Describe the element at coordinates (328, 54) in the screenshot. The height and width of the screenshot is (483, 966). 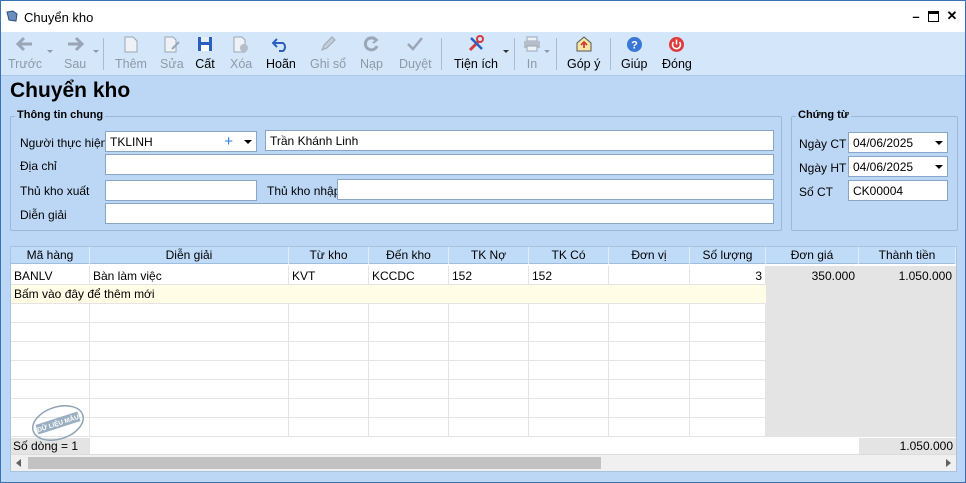
I see `post-button: Ghi sổ` at that location.